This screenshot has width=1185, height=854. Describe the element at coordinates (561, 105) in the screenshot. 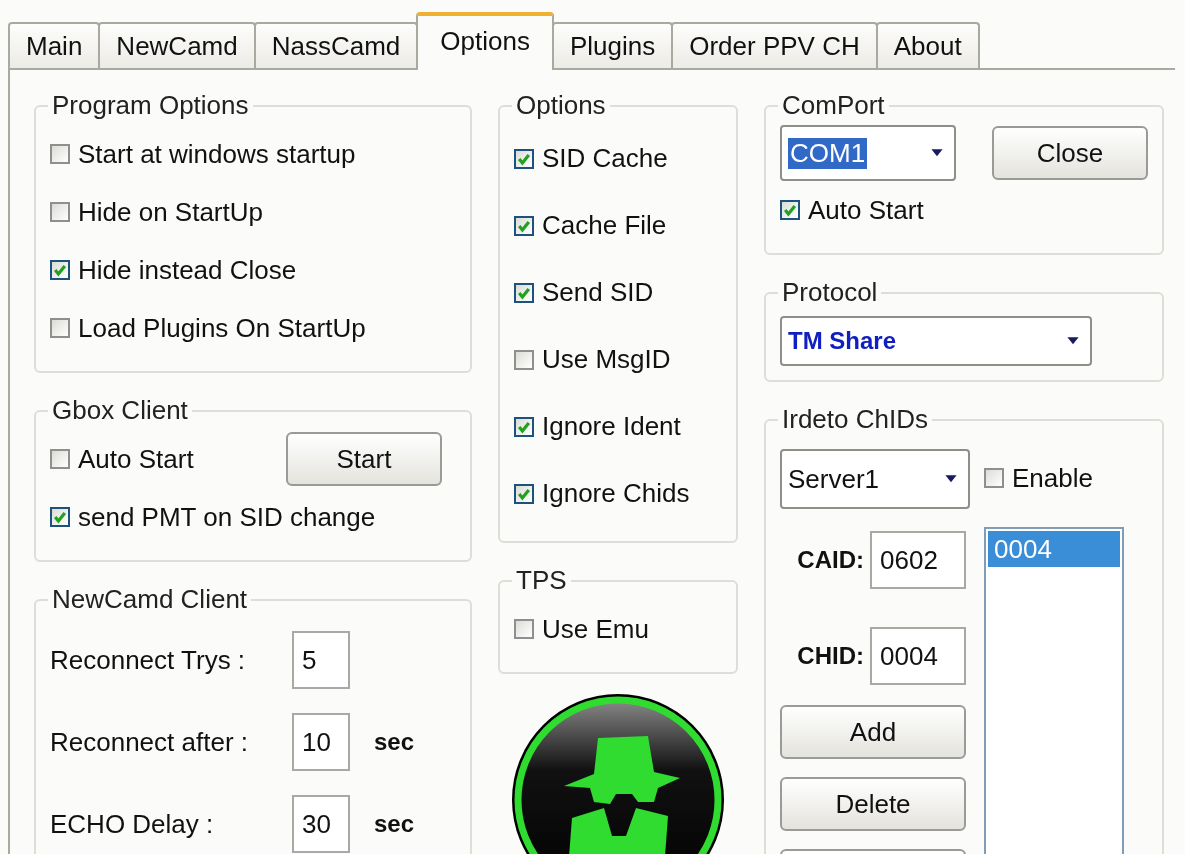

I see `group-title: Options` at that location.